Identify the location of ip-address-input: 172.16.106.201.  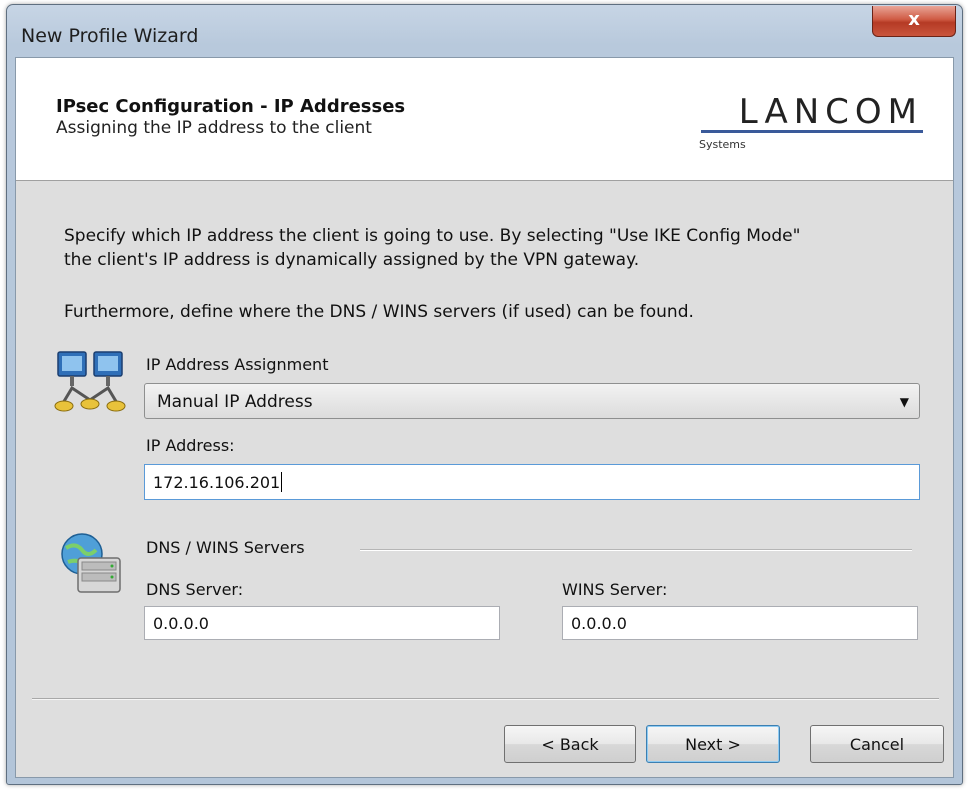
(532, 482).